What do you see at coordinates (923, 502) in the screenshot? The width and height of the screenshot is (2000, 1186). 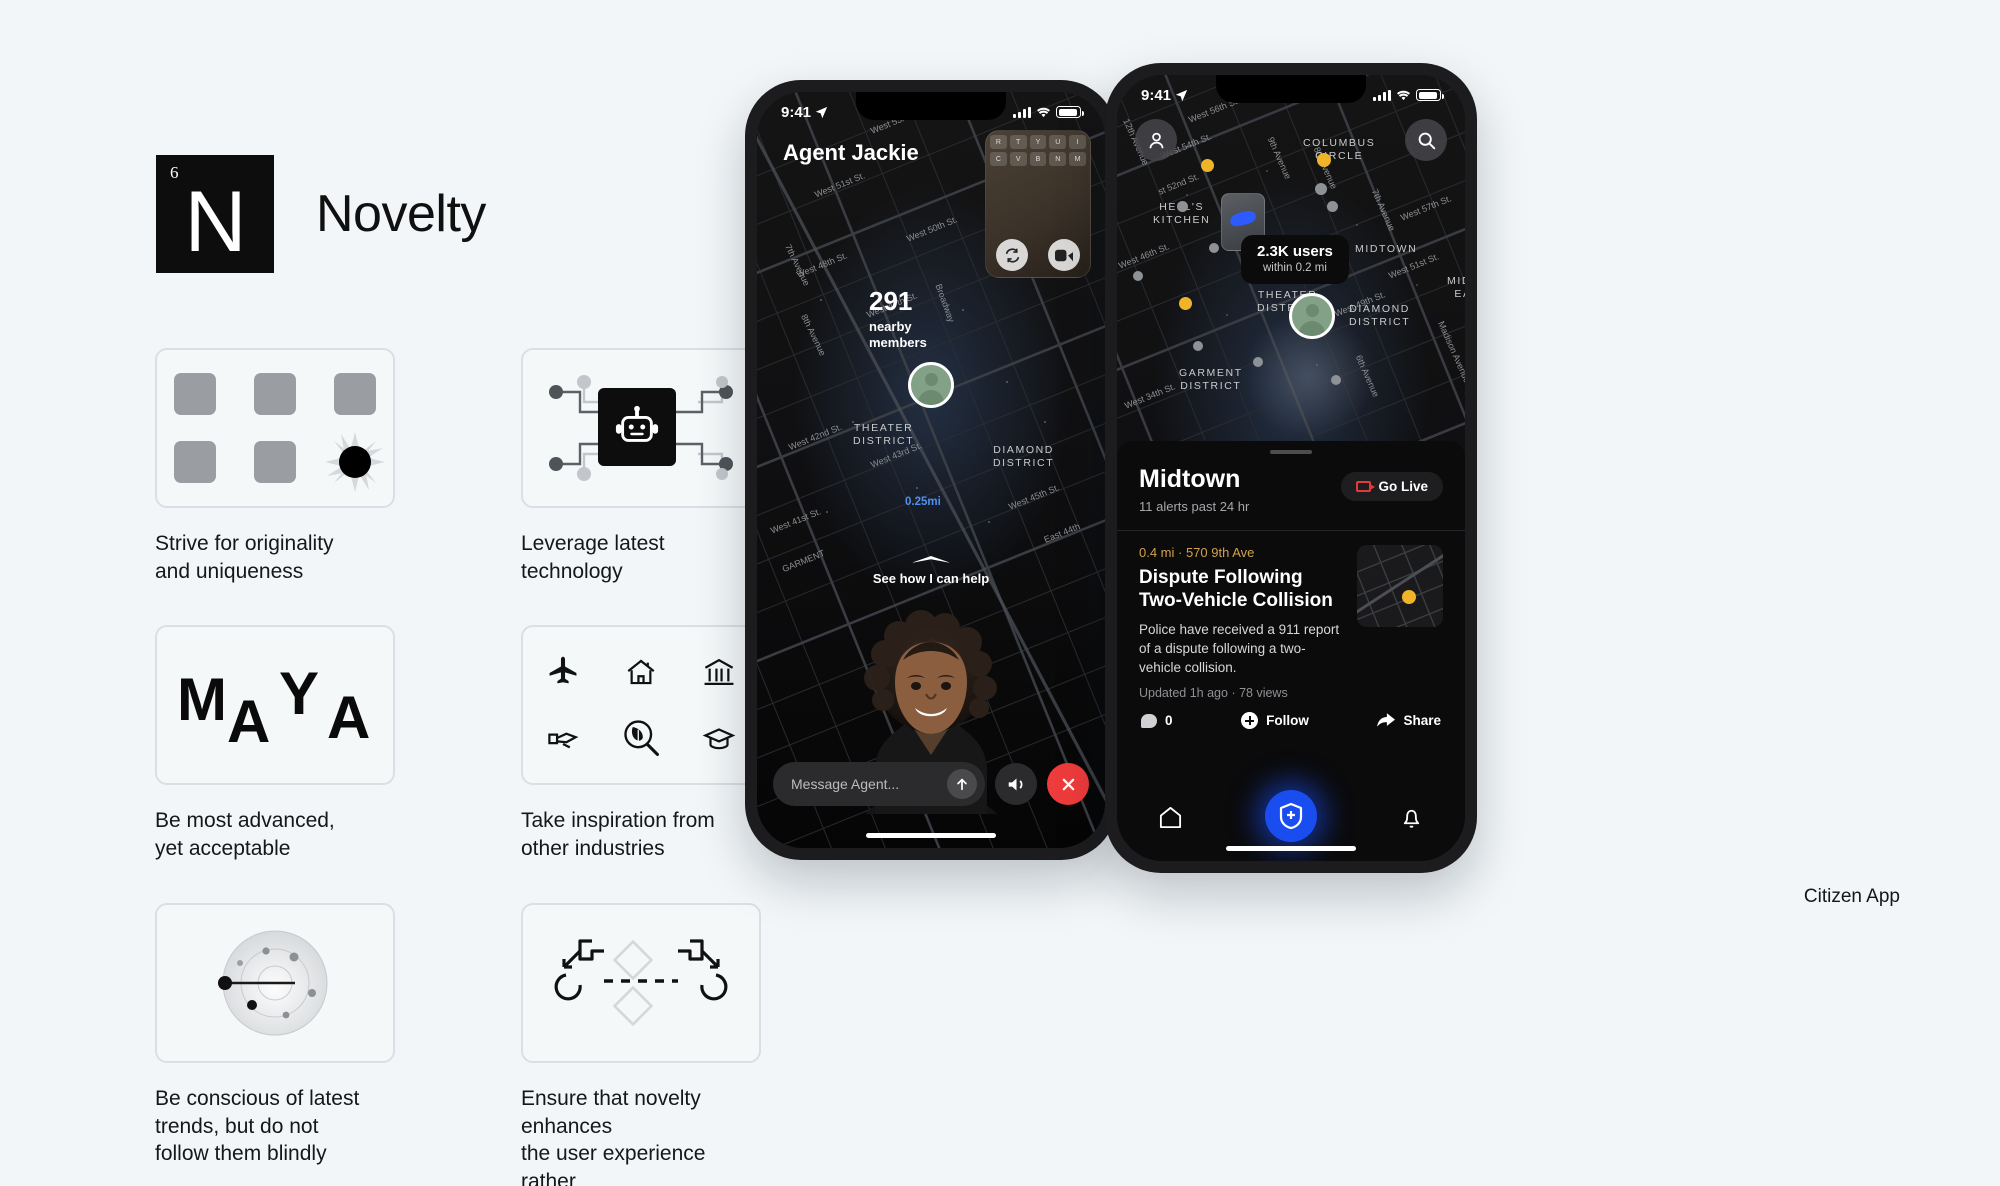 I see `map-scale-label: 0.25mi` at bounding box center [923, 502].